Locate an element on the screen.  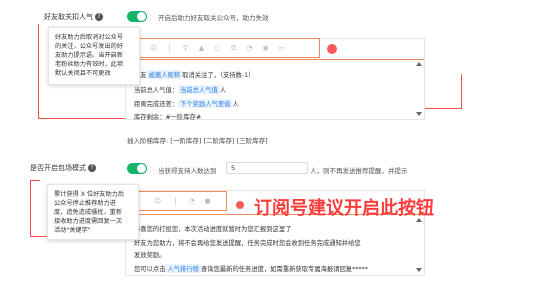
link-icon: ⚲ is located at coordinates (185, 48).